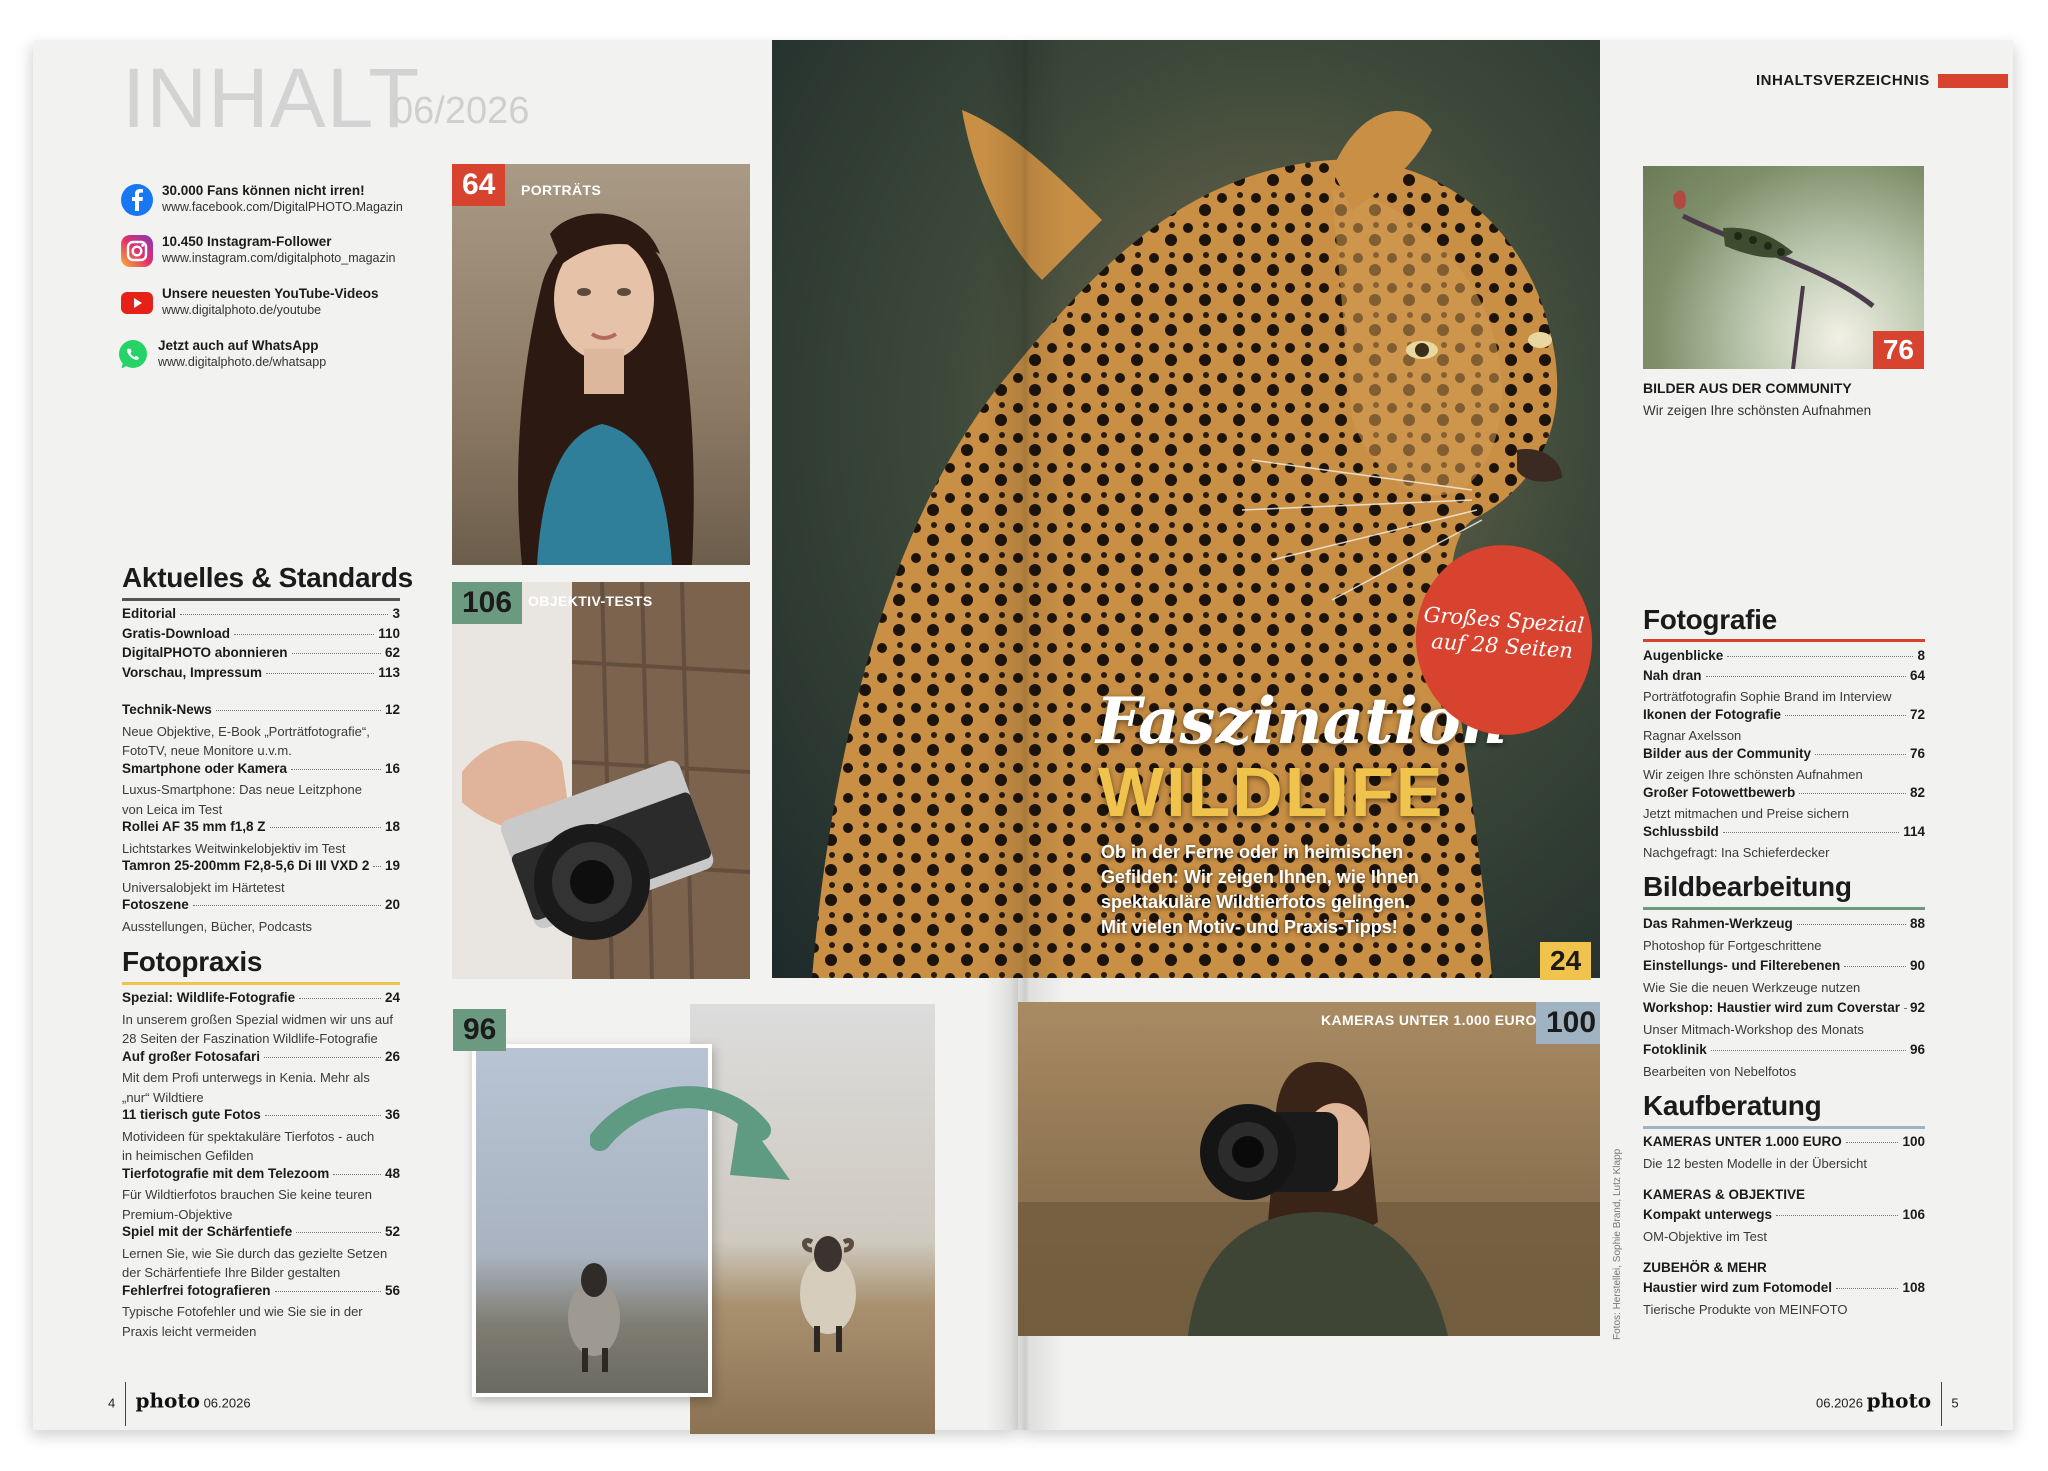  I want to click on arrow-icon, so click(690, 1133).